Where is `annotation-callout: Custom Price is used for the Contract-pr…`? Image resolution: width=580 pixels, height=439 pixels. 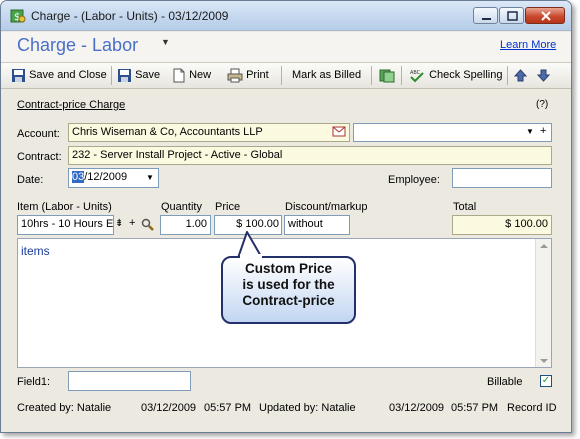
annotation-callout: Custom Price is used for the Contract-pr… is located at coordinates (288, 290).